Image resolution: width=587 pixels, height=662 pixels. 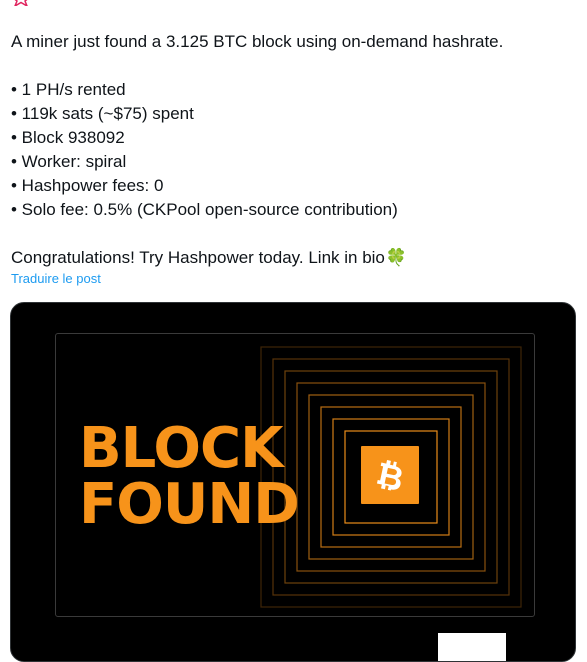 What do you see at coordinates (472, 647) in the screenshot?
I see `white-tab` at bounding box center [472, 647].